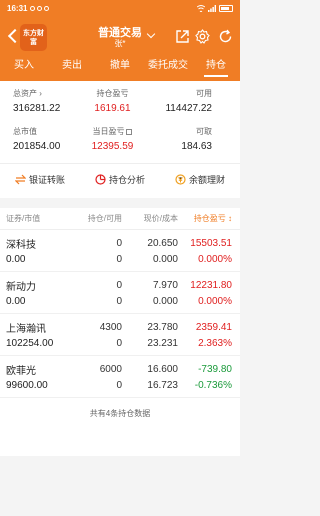 This screenshot has height=516, width=320. Describe the element at coordinates (46, 180) in the screenshot. I see `bank-transfer-label: 银证转账` at that location.